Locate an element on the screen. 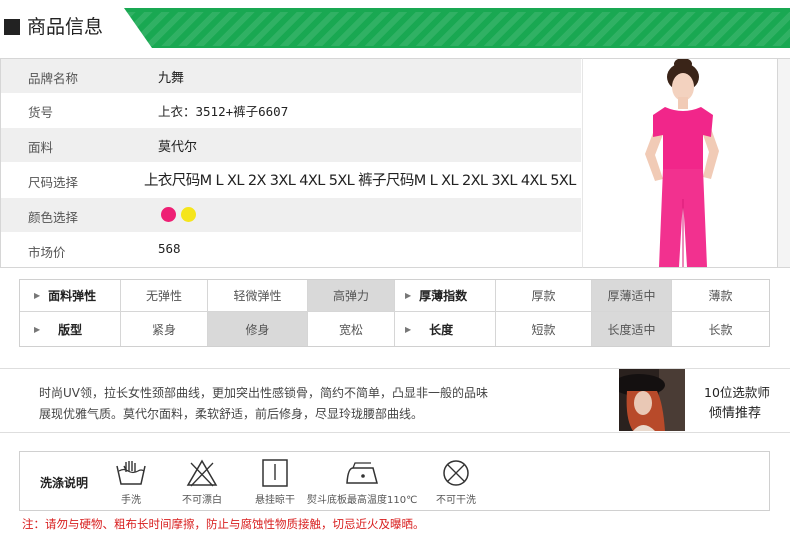 Image resolution: width=790 pixels, height=538 pixels. model-illustration is located at coordinates (682, 163).